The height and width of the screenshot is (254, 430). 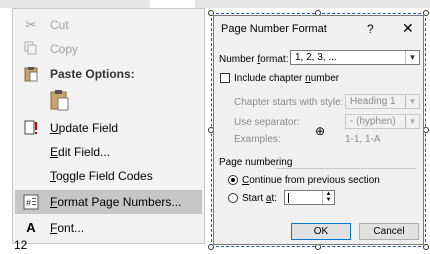 What do you see at coordinates (254, 59) in the screenshot?
I see `number-format-label: Number format:` at bounding box center [254, 59].